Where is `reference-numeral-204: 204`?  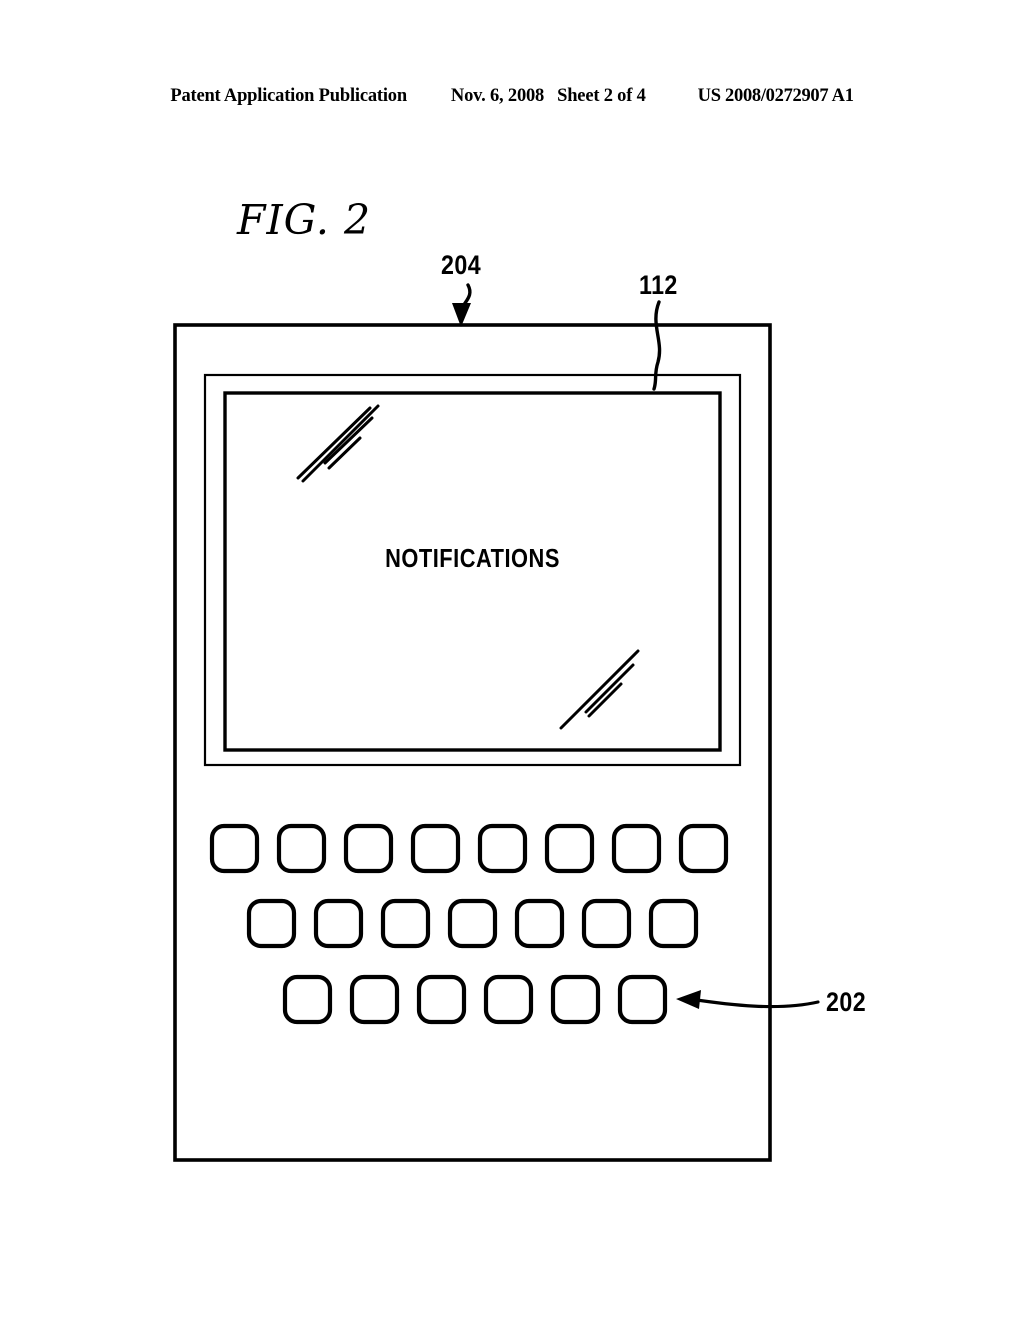
reference-numeral-204: 204 is located at coordinates (461, 265).